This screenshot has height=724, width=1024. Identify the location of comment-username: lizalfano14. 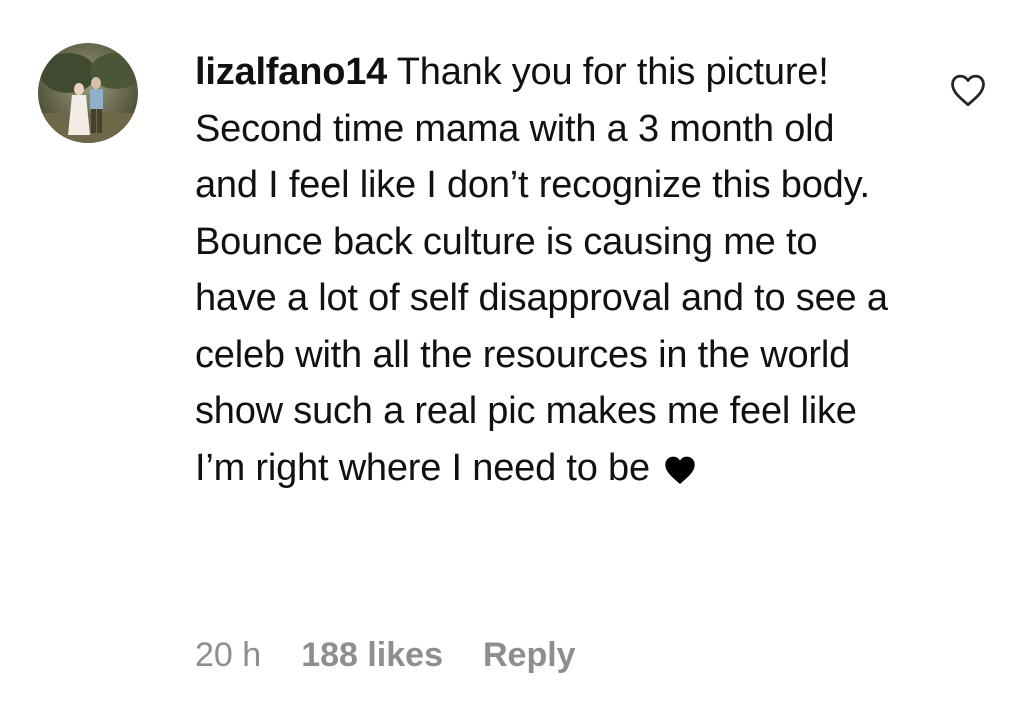
(291, 72).